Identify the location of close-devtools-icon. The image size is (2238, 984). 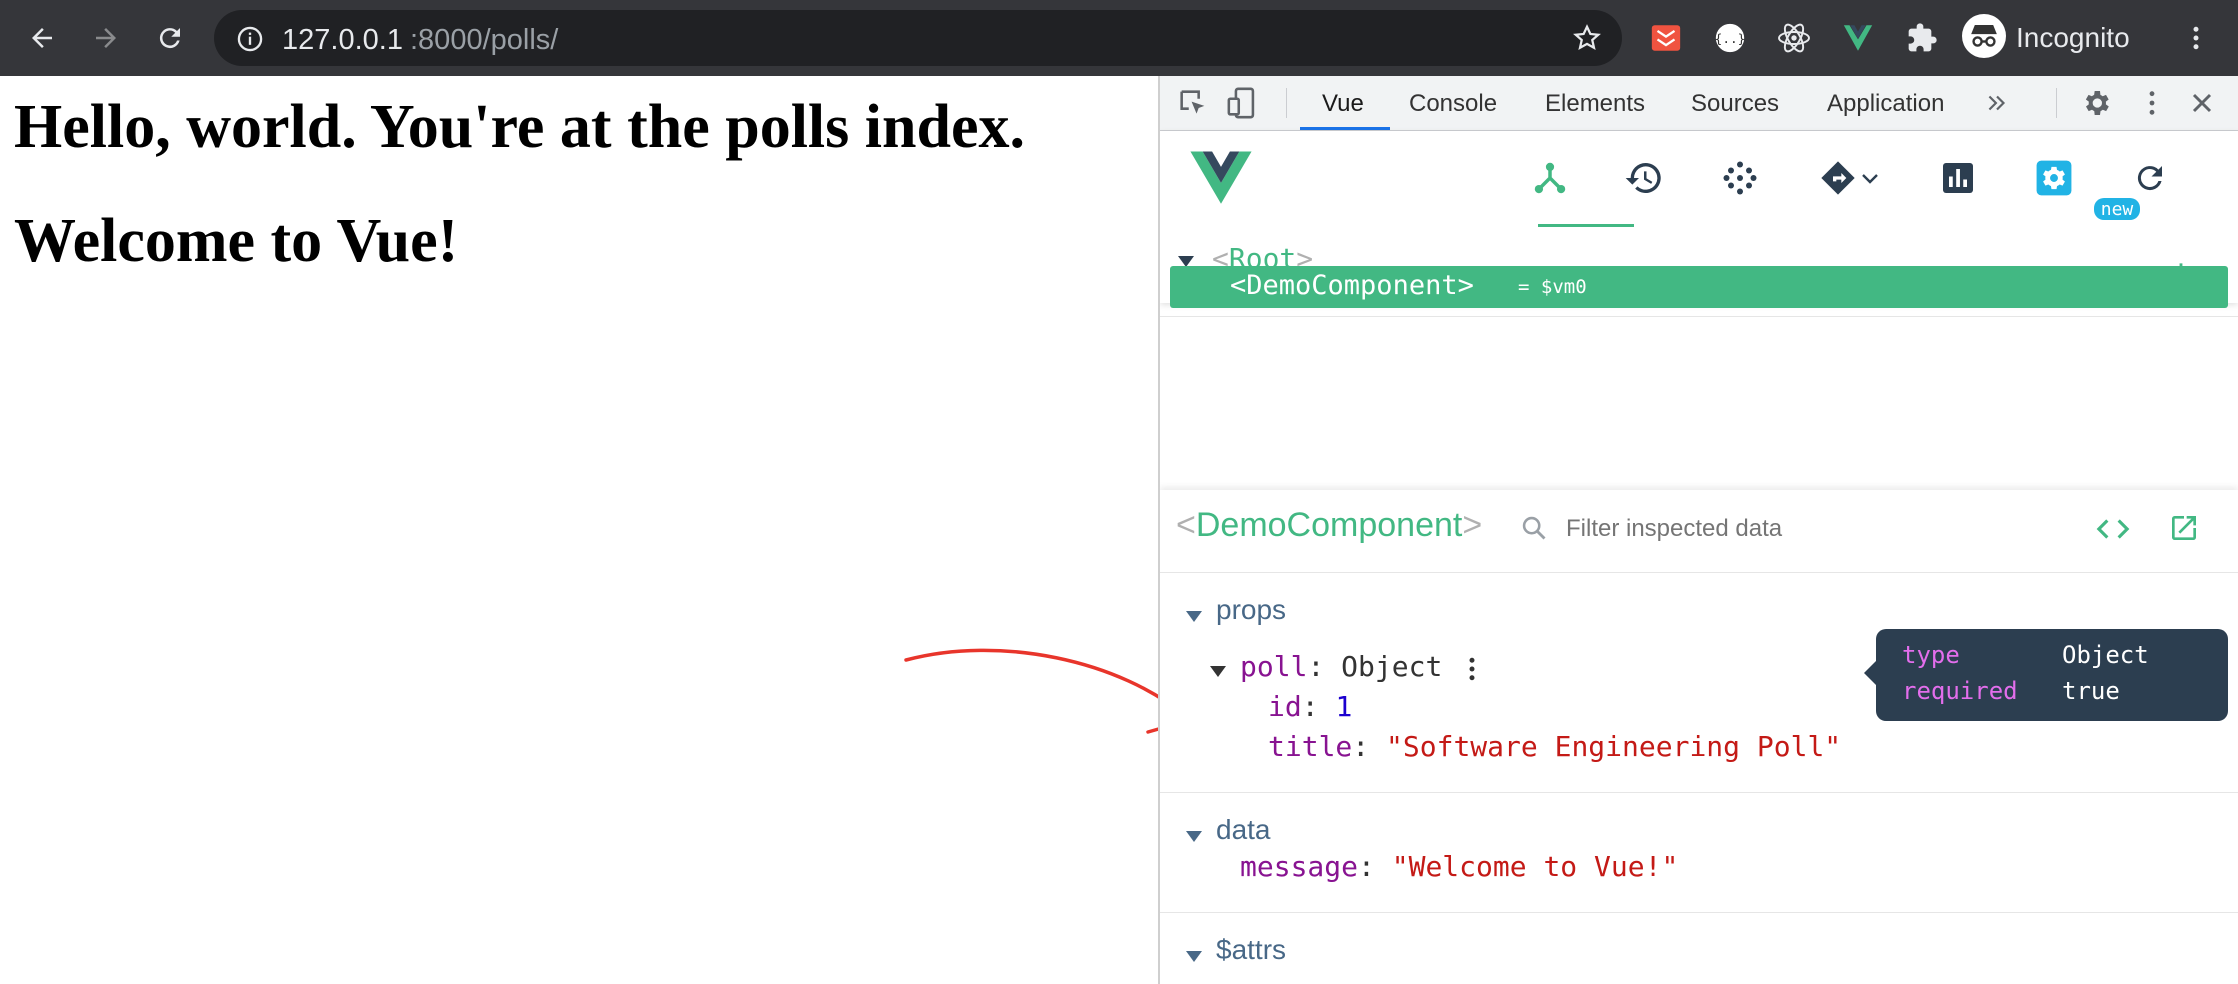
(2202, 105).